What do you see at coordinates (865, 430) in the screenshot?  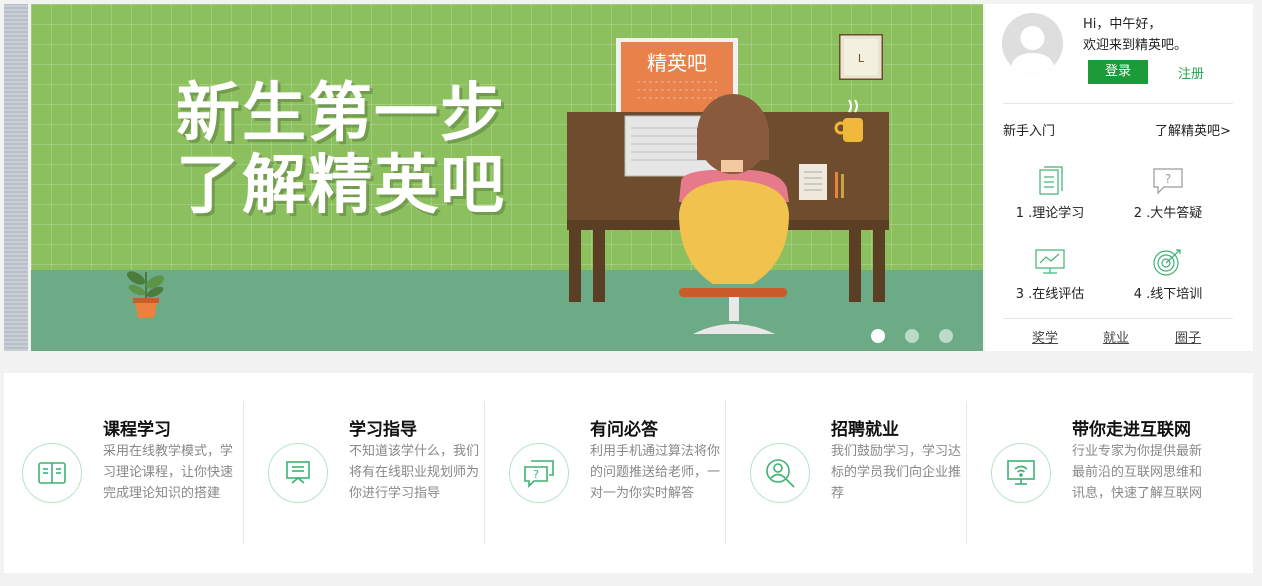 I see `feature-title: 招聘就业` at bounding box center [865, 430].